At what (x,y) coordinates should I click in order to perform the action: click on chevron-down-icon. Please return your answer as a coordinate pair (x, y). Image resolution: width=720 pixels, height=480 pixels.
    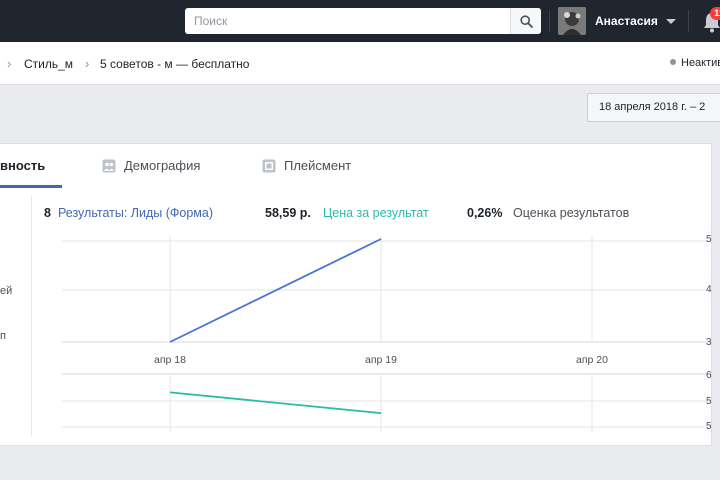
    Looking at the image, I should click on (670, 21).